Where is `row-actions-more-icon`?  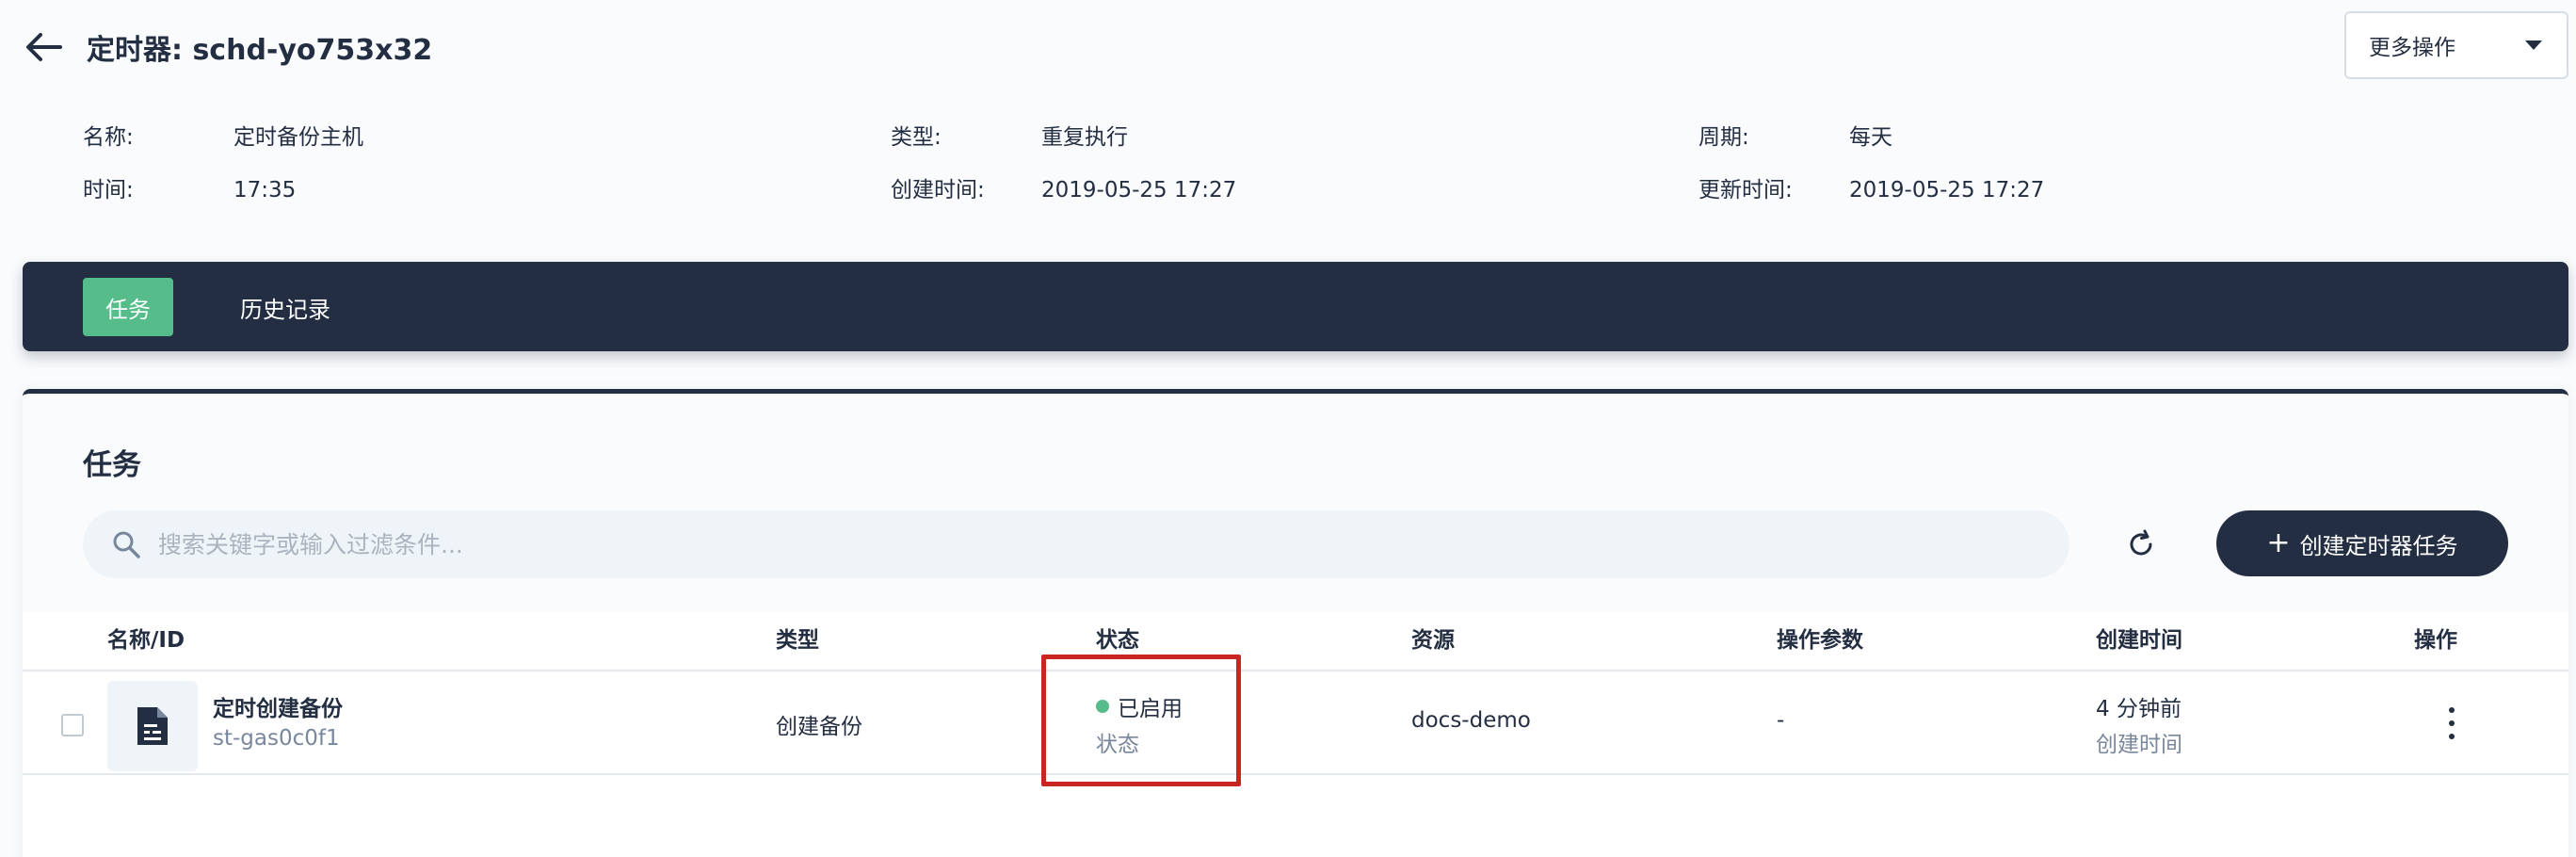 row-actions-more-icon is located at coordinates (2451, 723).